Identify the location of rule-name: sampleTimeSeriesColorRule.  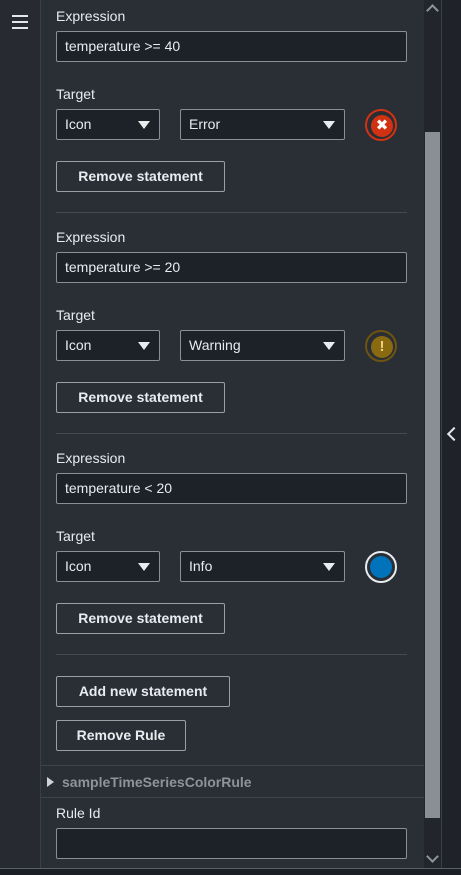
(157, 782).